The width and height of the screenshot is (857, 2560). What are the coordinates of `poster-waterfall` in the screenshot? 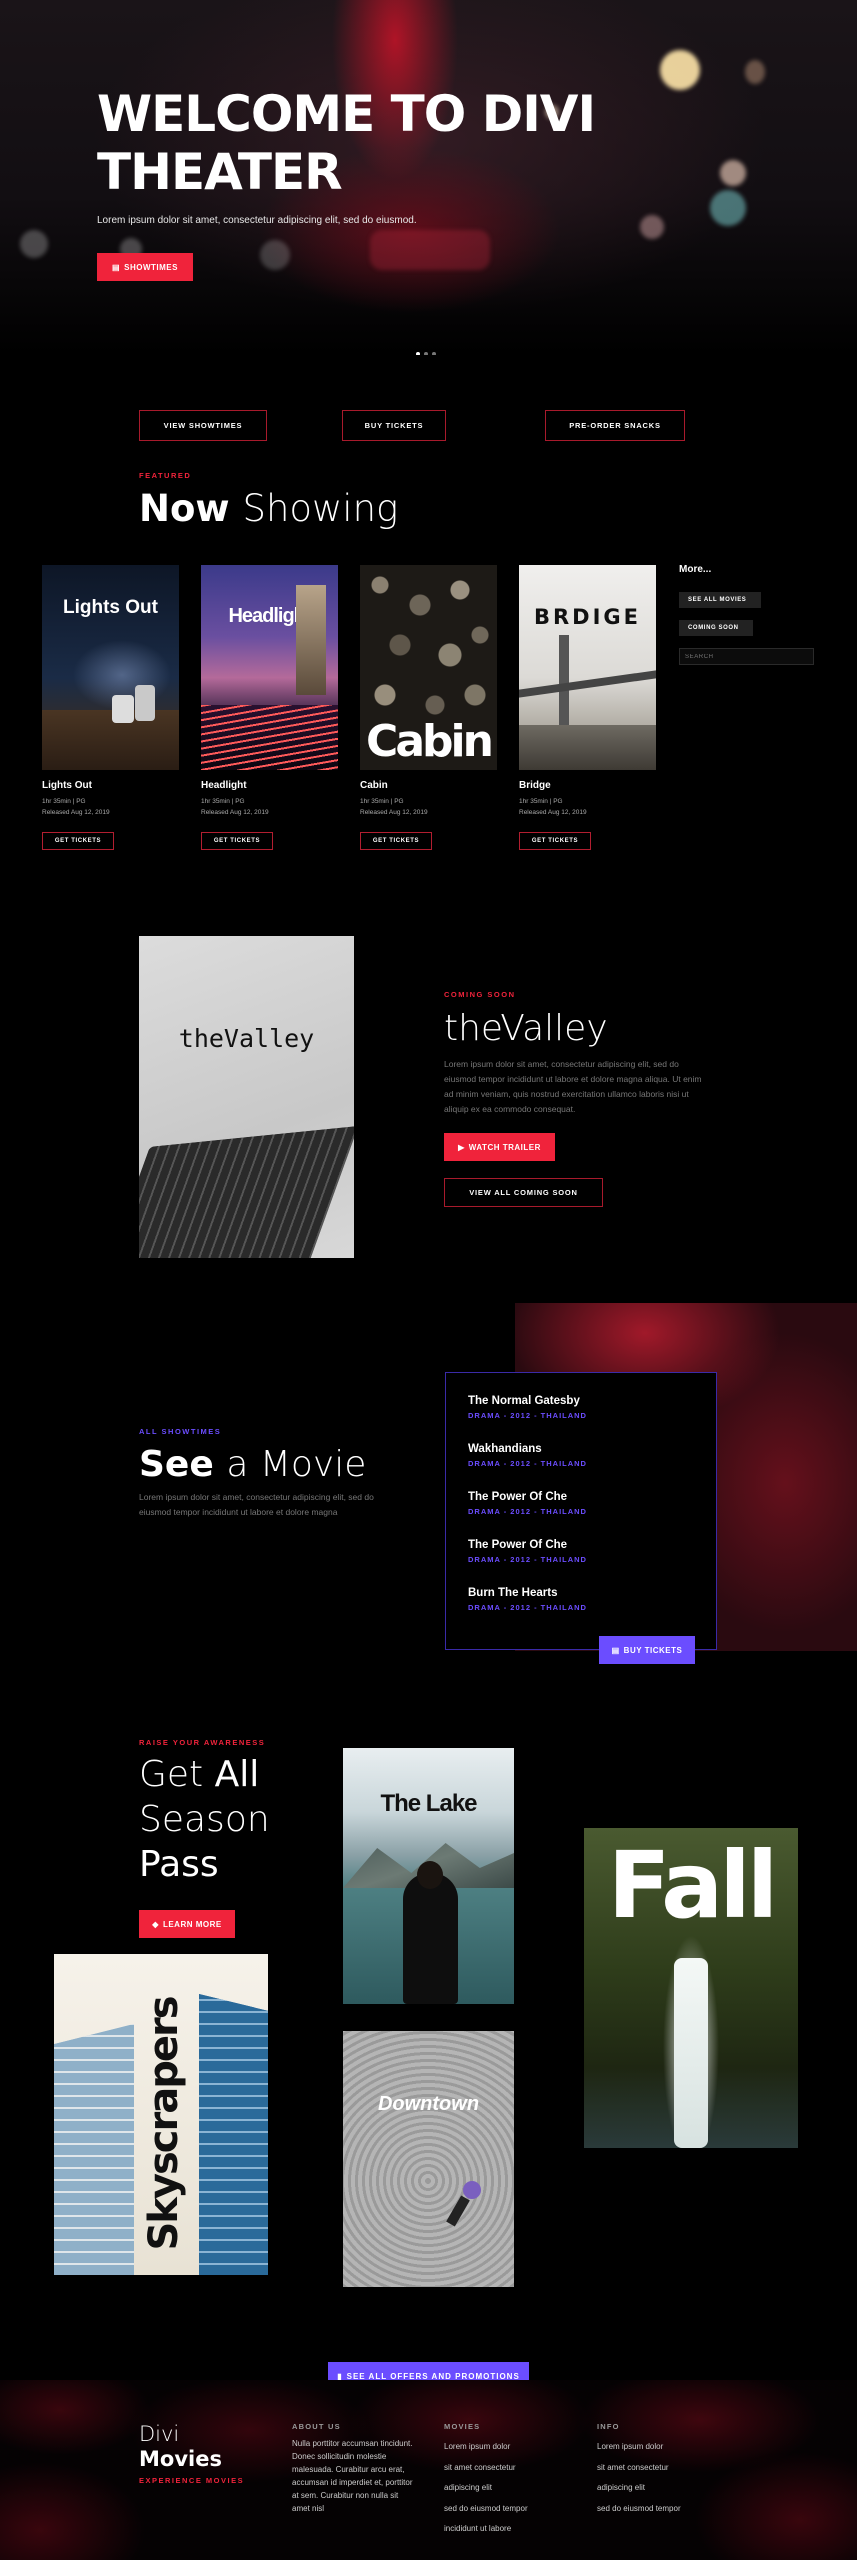 It's located at (691, 2053).